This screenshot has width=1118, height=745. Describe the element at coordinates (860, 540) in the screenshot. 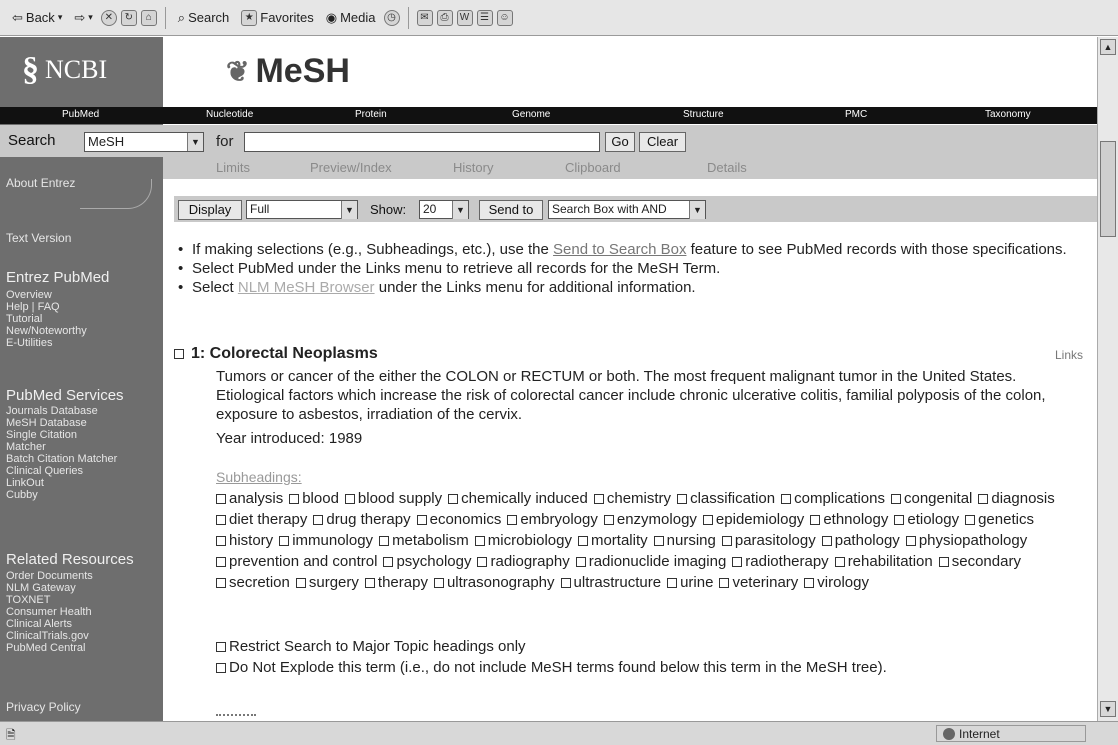

I see `subheading-option: pathology` at that location.